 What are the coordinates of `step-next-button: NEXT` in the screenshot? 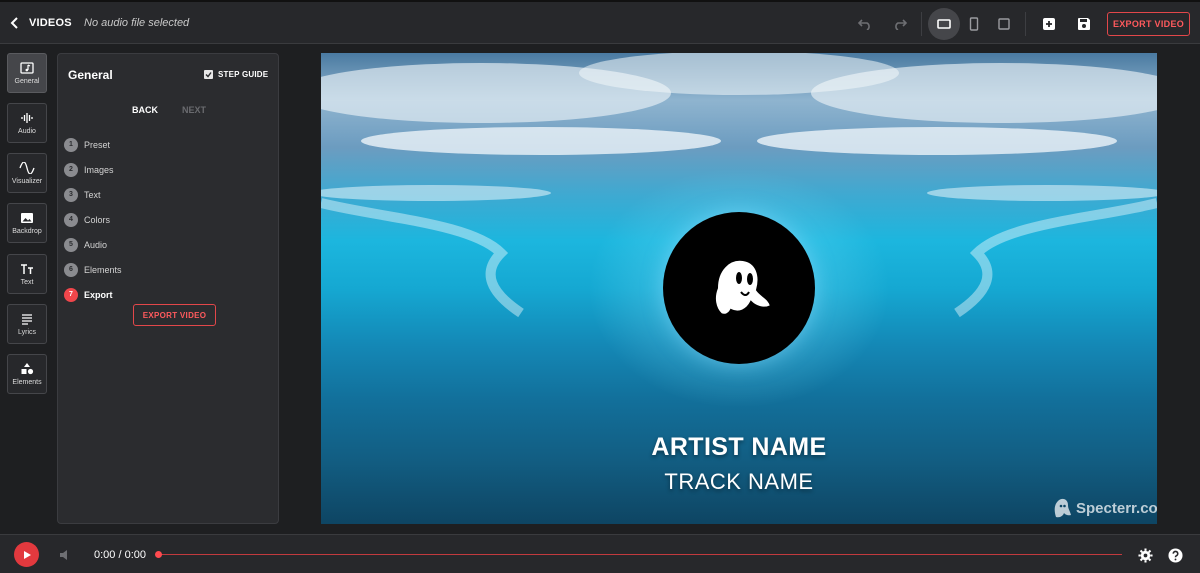 It's located at (194, 110).